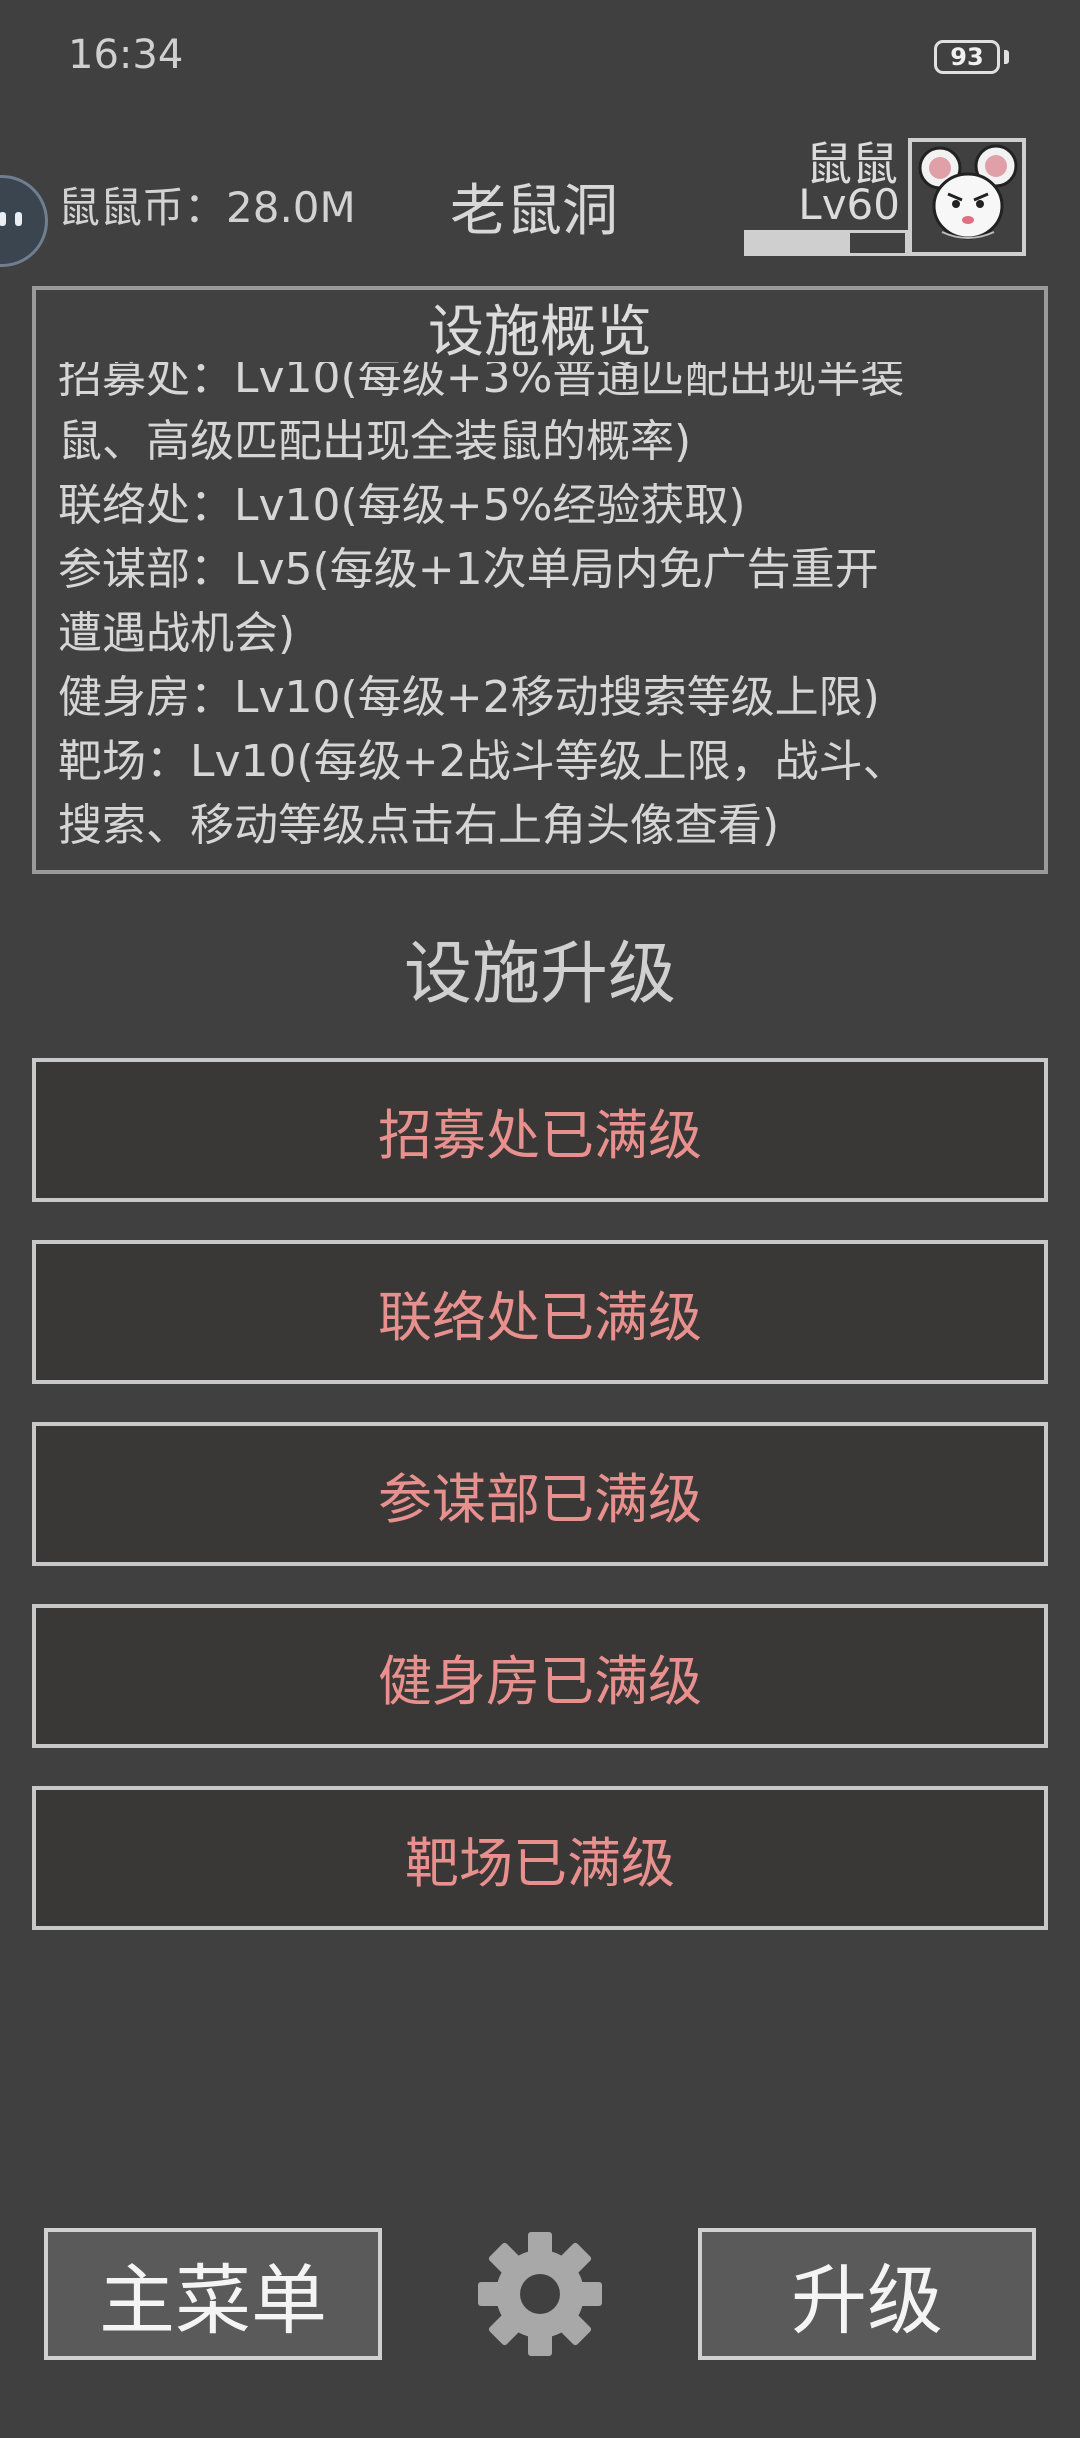 This screenshot has height=2438, width=1080. I want to click on bubble-eye-left, so click(3, 219).